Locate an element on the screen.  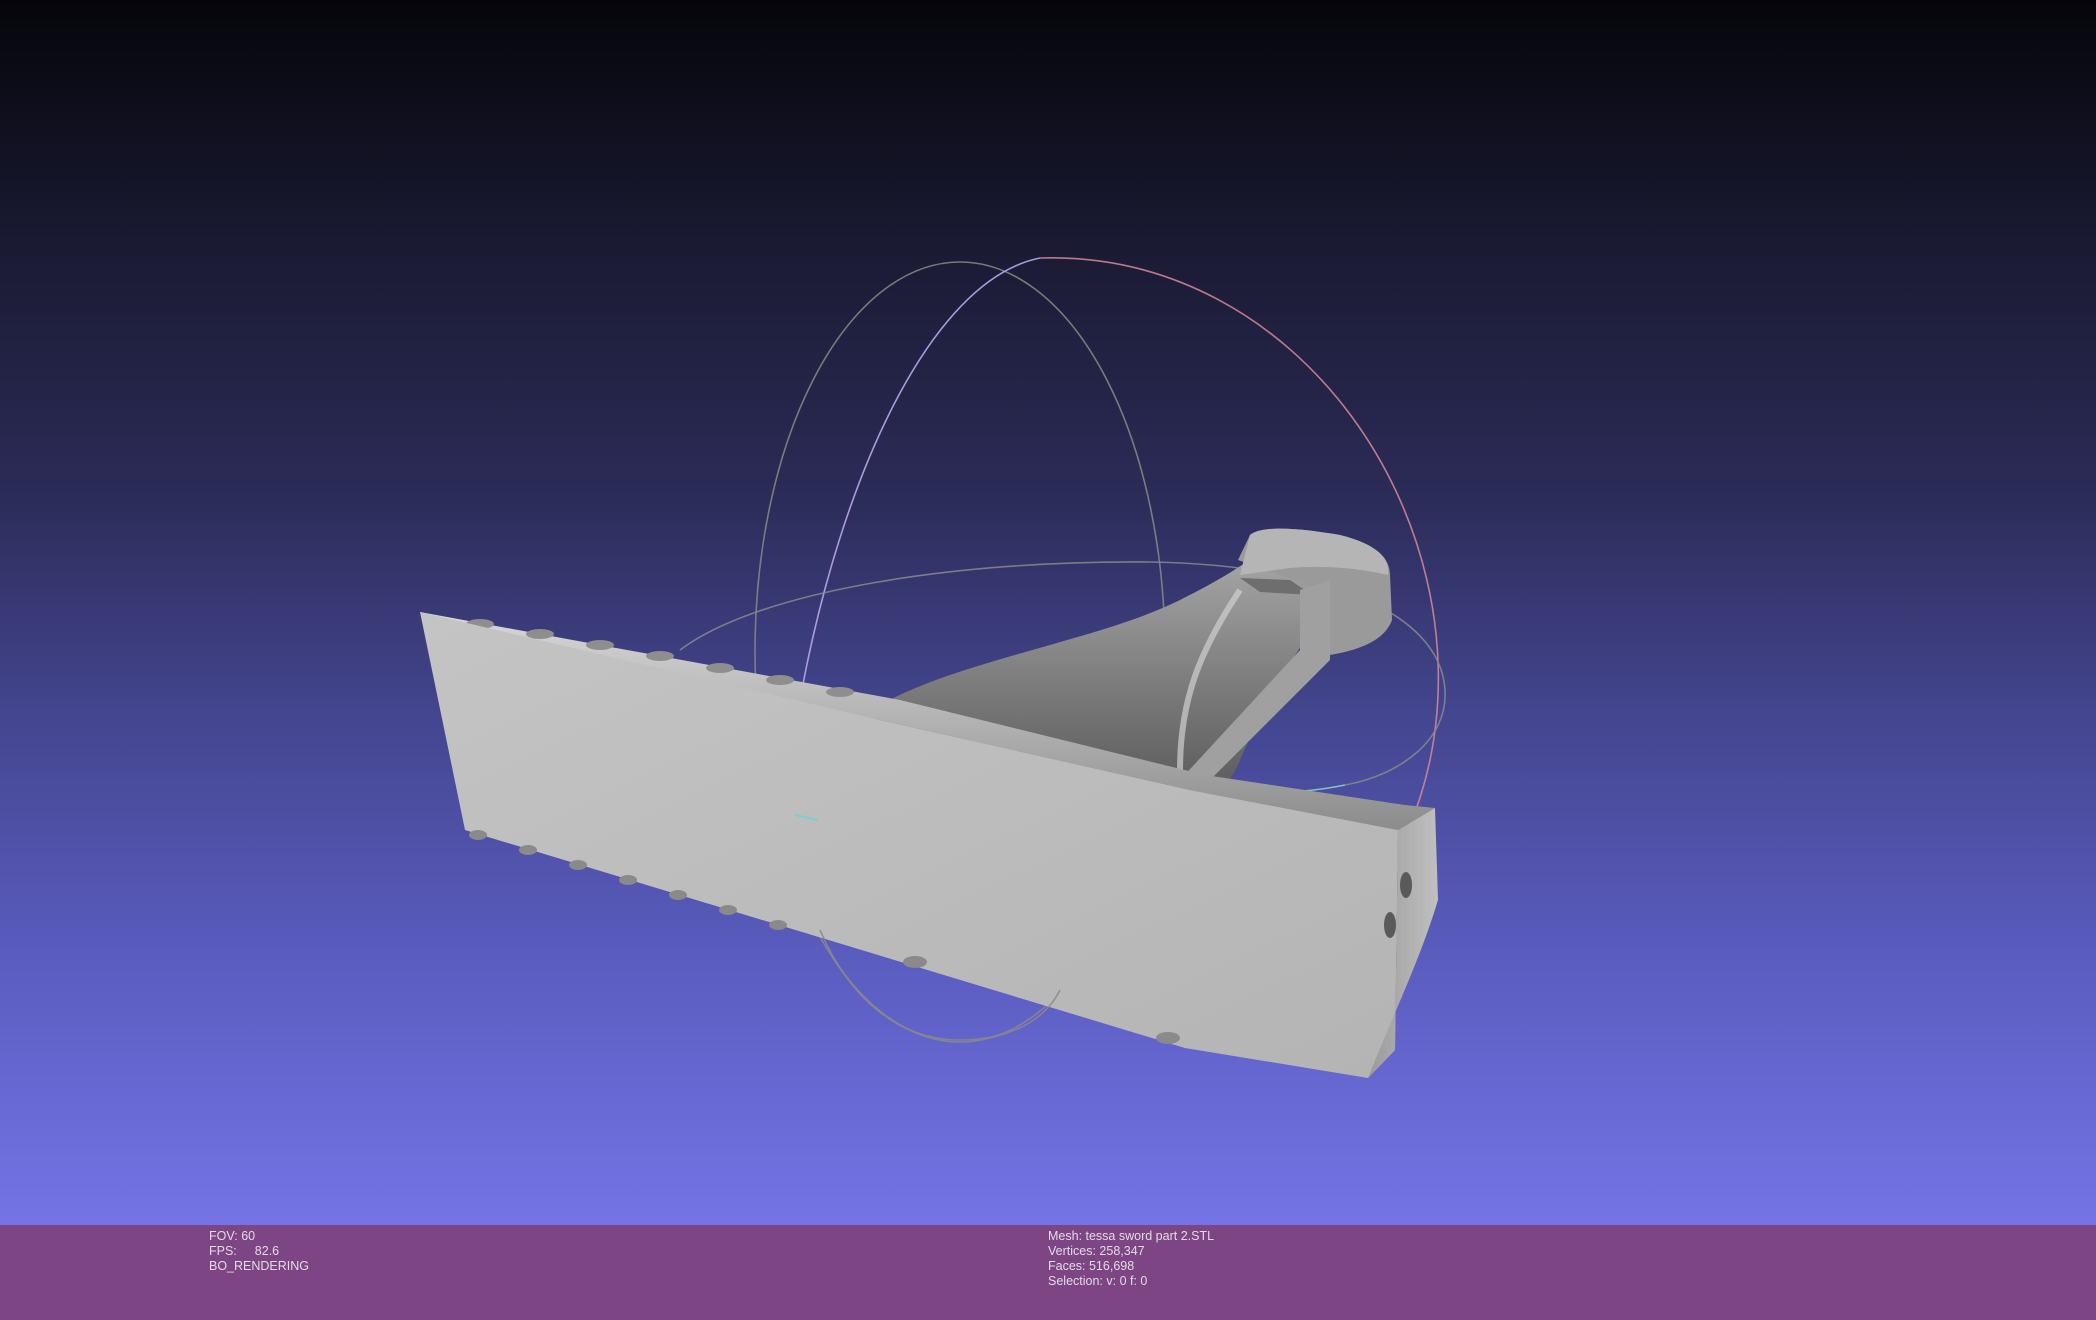
selection-info: Selection: v: 0 f: 0 is located at coordinates (1098, 1281).